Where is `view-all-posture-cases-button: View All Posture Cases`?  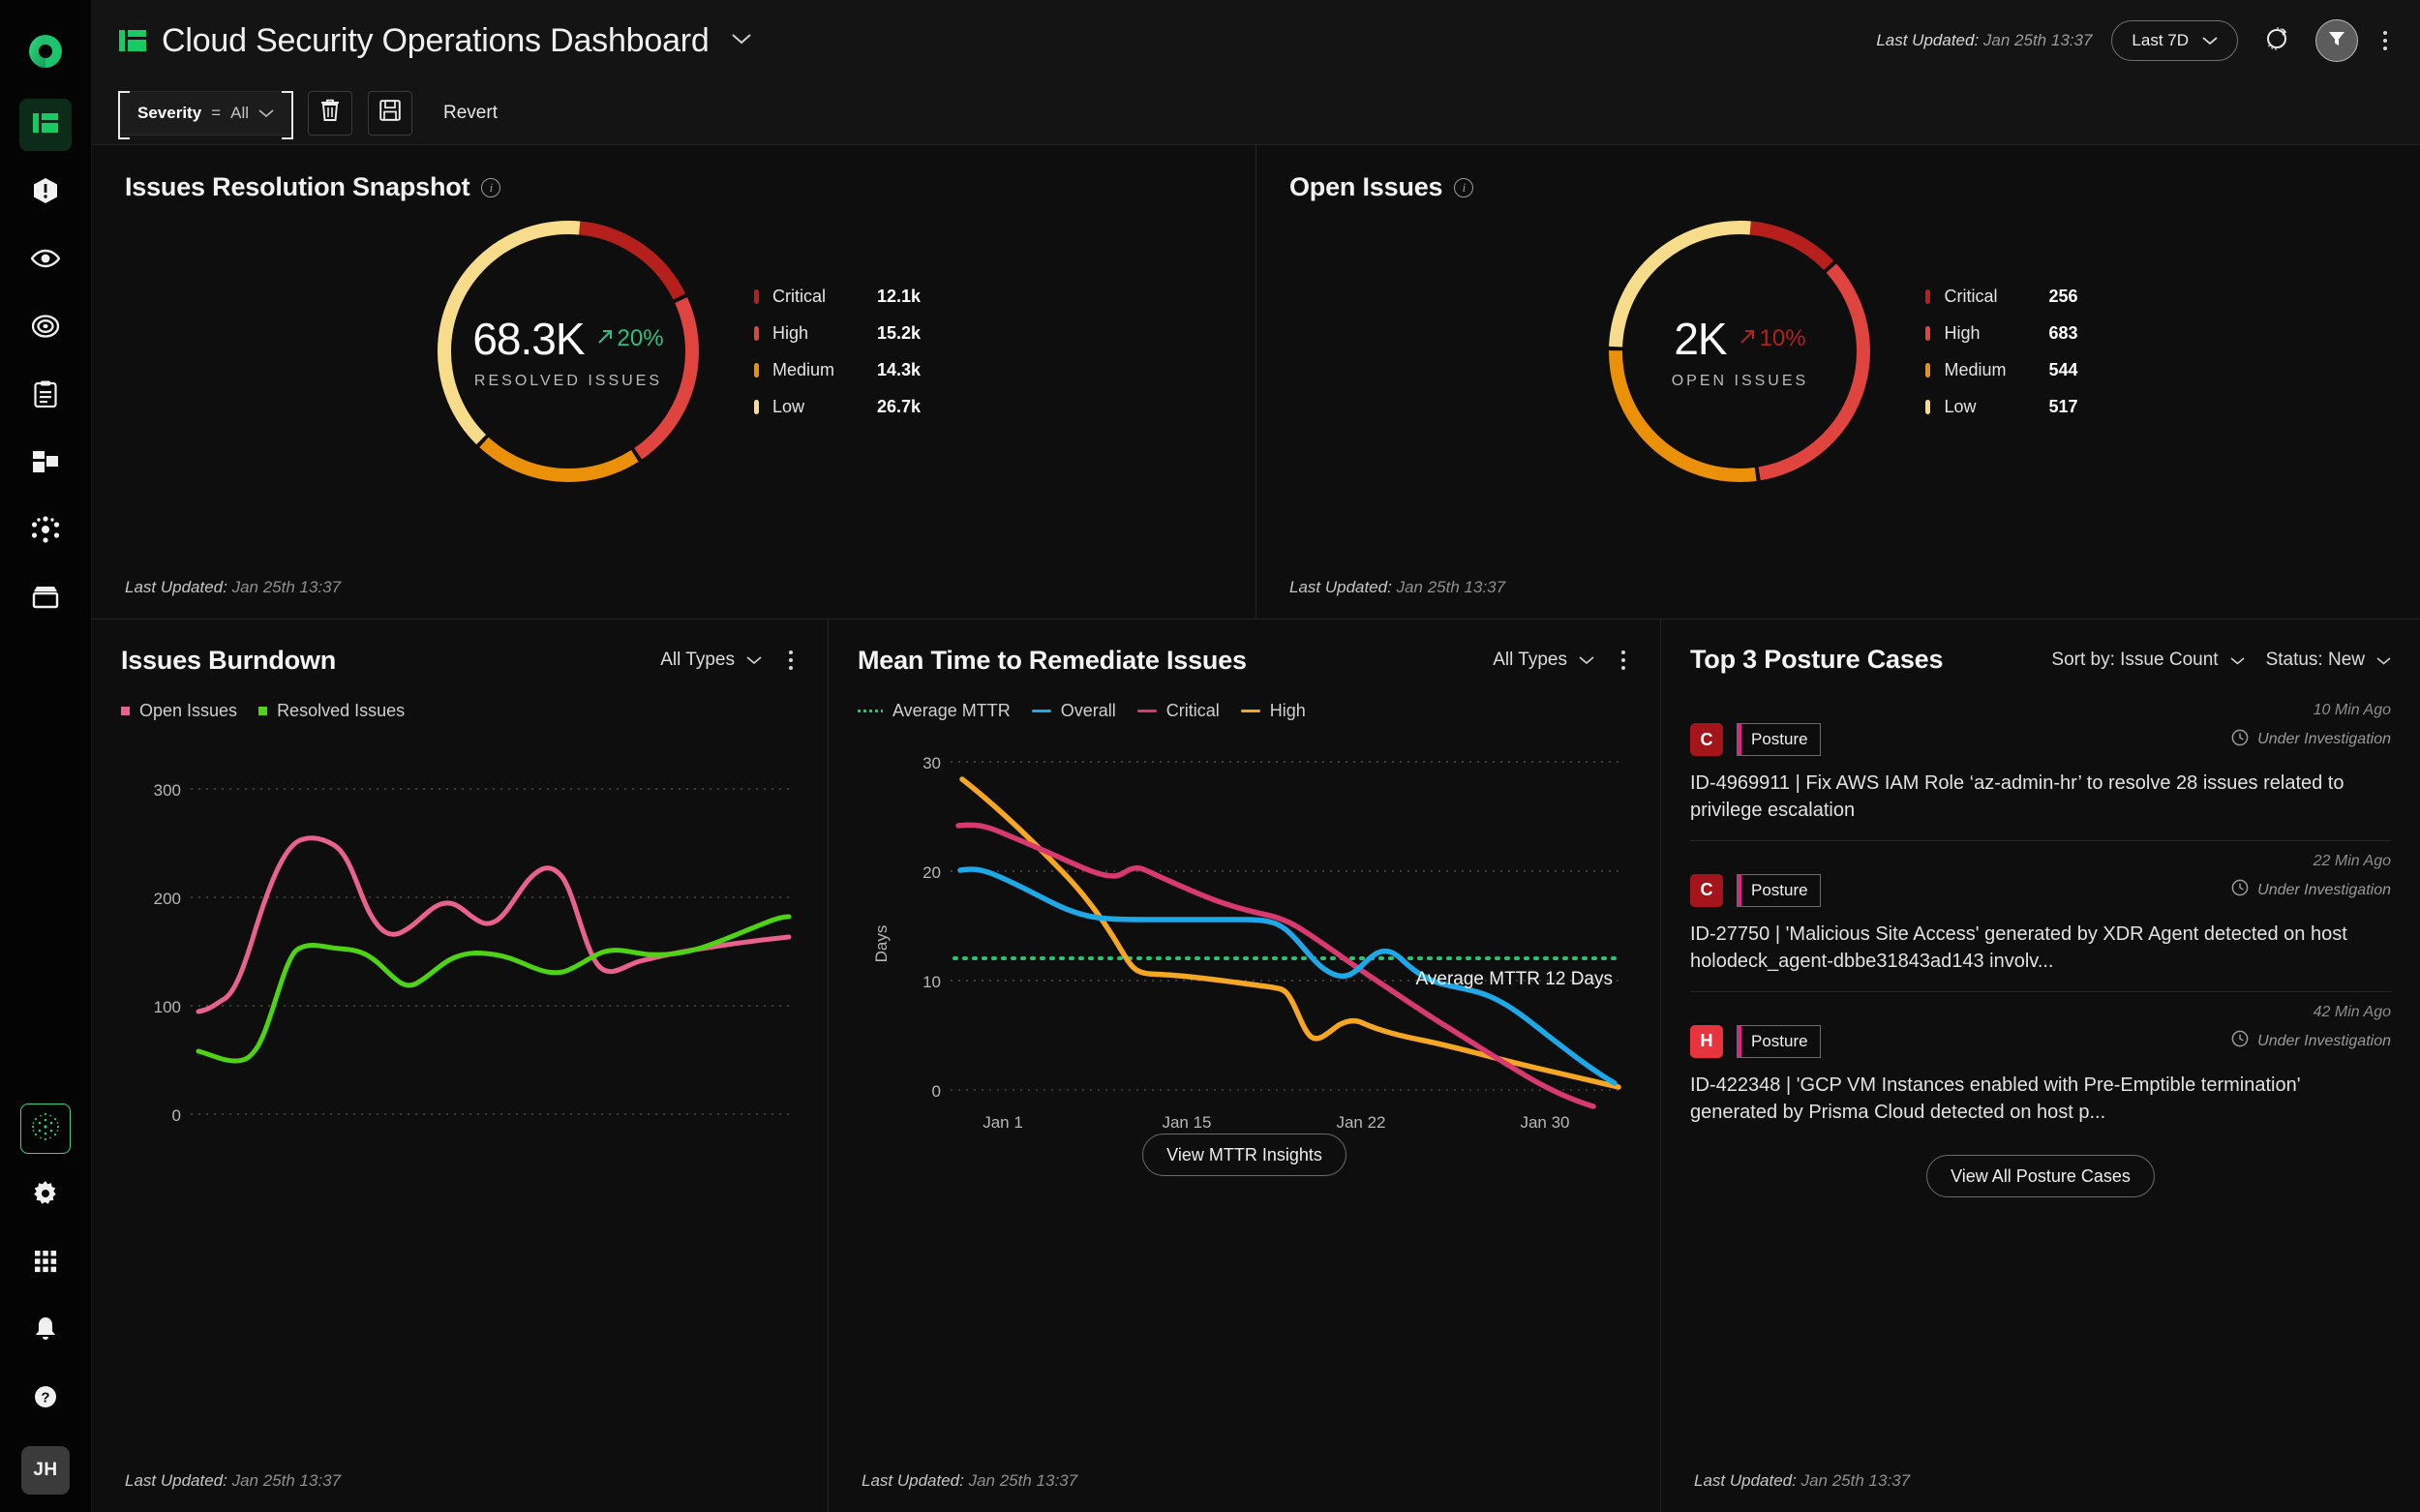
view-all-posture-cases-button: View All Posture Cases is located at coordinates (2040, 1176).